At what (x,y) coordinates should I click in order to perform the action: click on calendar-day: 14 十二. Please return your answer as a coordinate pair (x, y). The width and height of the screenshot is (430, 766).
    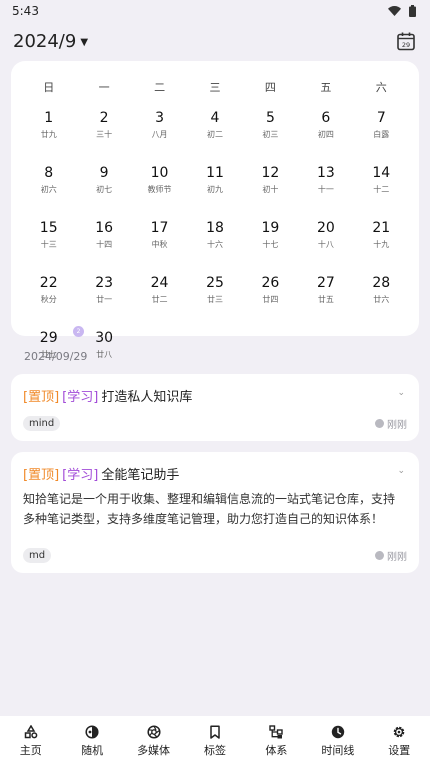
    Looking at the image, I should click on (381, 185).